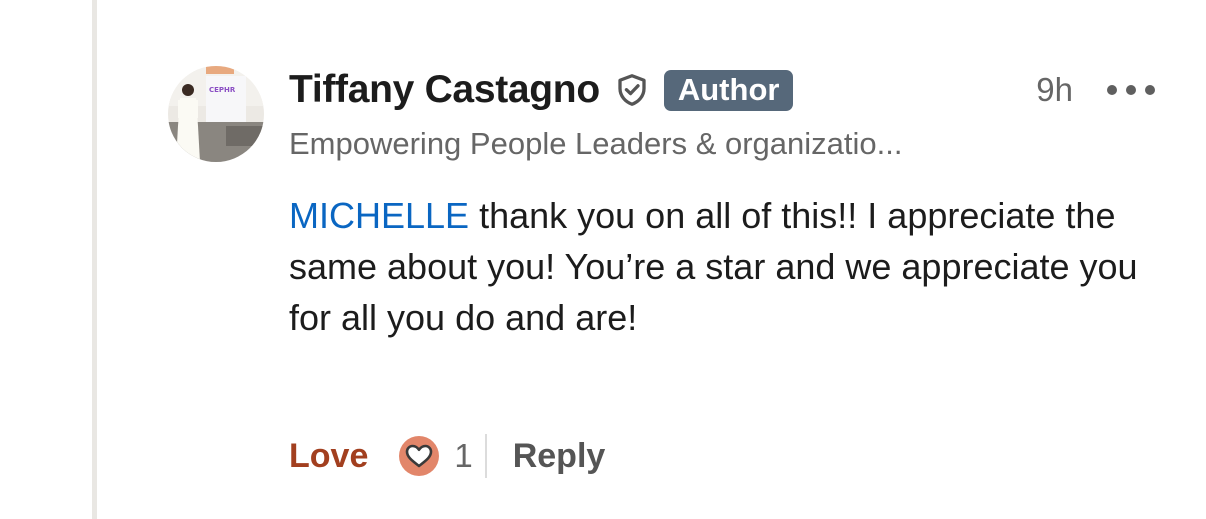 This screenshot has height=519, width=1206. Describe the element at coordinates (379, 215) in the screenshot. I see `mention-link: MICHELLE` at that location.